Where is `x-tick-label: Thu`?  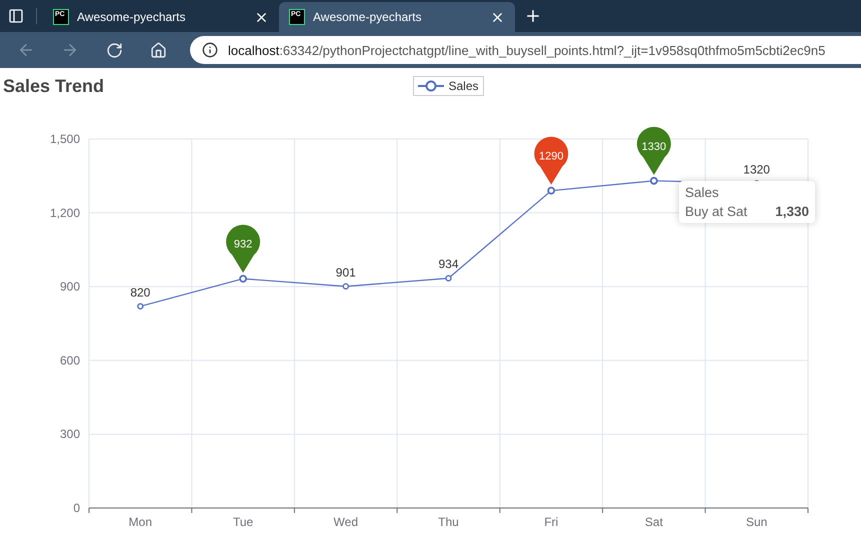 x-tick-label: Thu is located at coordinates (448, 522).